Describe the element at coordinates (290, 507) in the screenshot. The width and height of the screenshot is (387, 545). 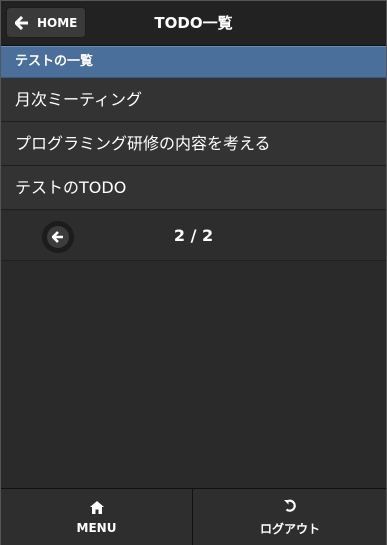
I see `undo-icon` at that location.